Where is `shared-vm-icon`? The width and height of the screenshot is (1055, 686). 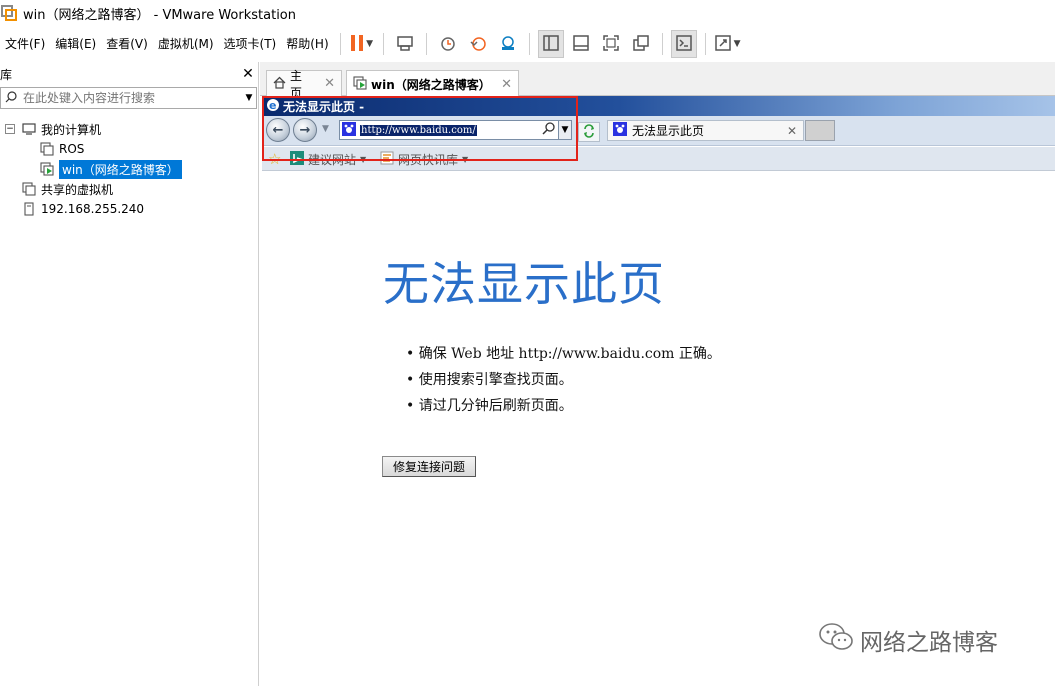
shared-vm-icon is located at coordinates (29, 189).